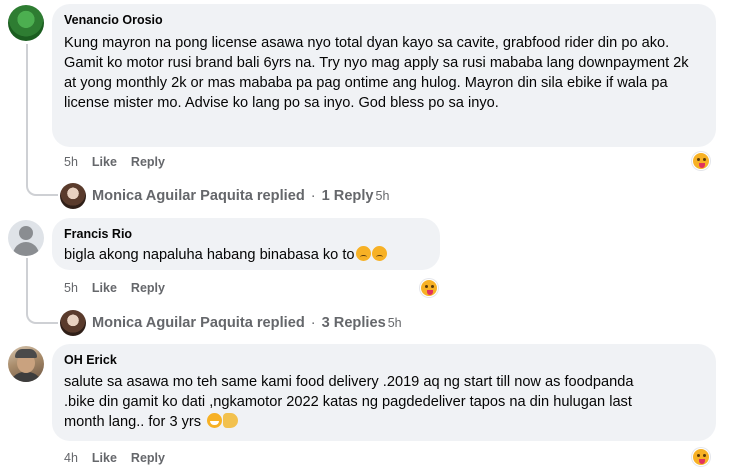  What do you see at coordinates (384, 360) in the screenshot?
I see `comment-author: OH Erick` at bounding box center [384, 360].